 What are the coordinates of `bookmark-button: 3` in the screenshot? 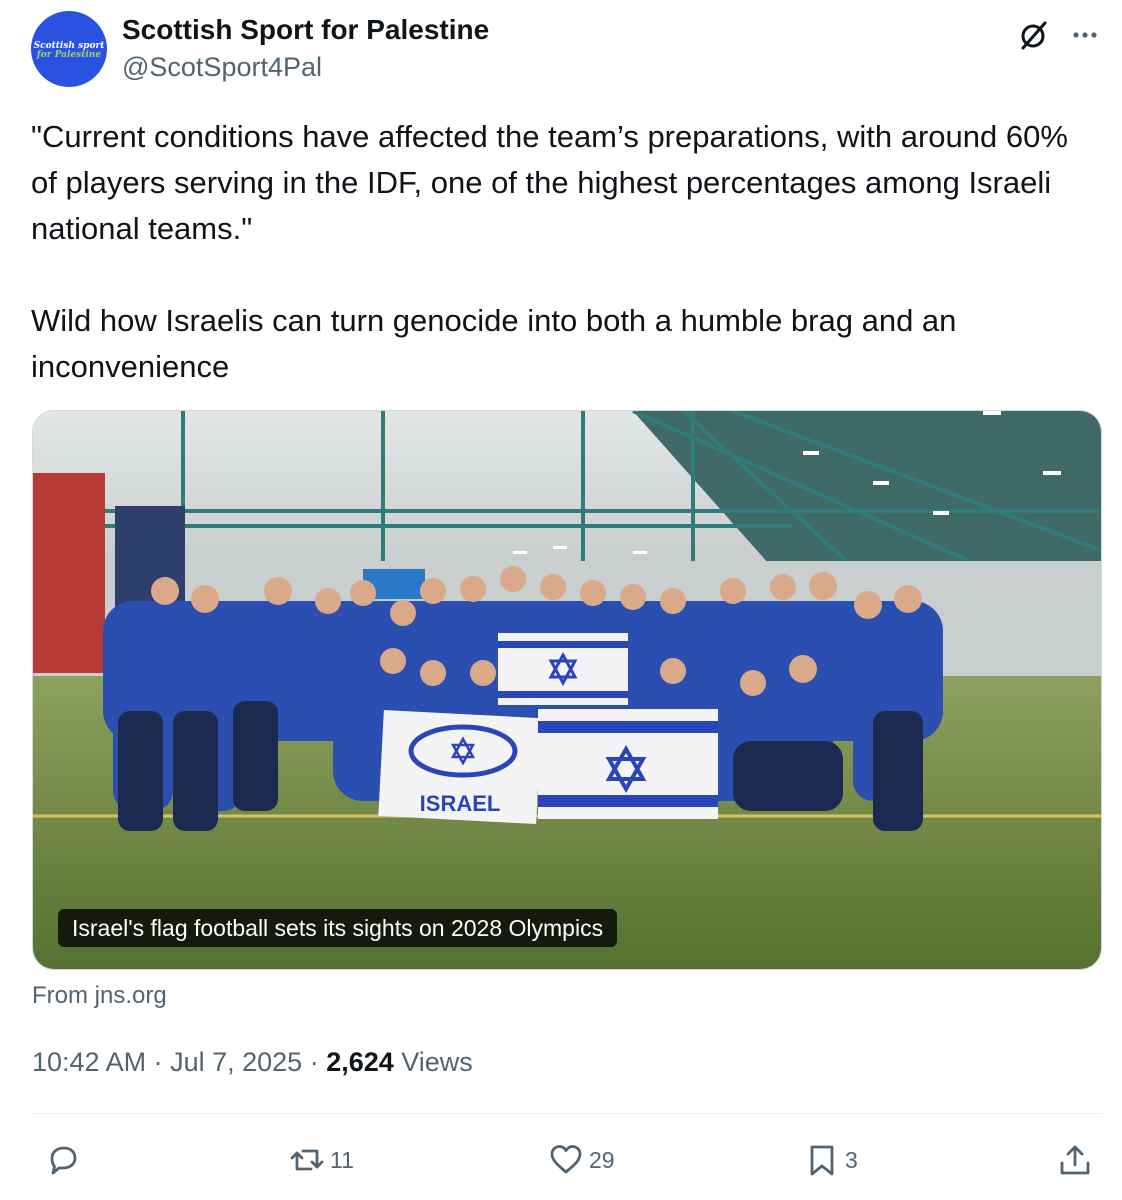 It's located at (831, 1160).